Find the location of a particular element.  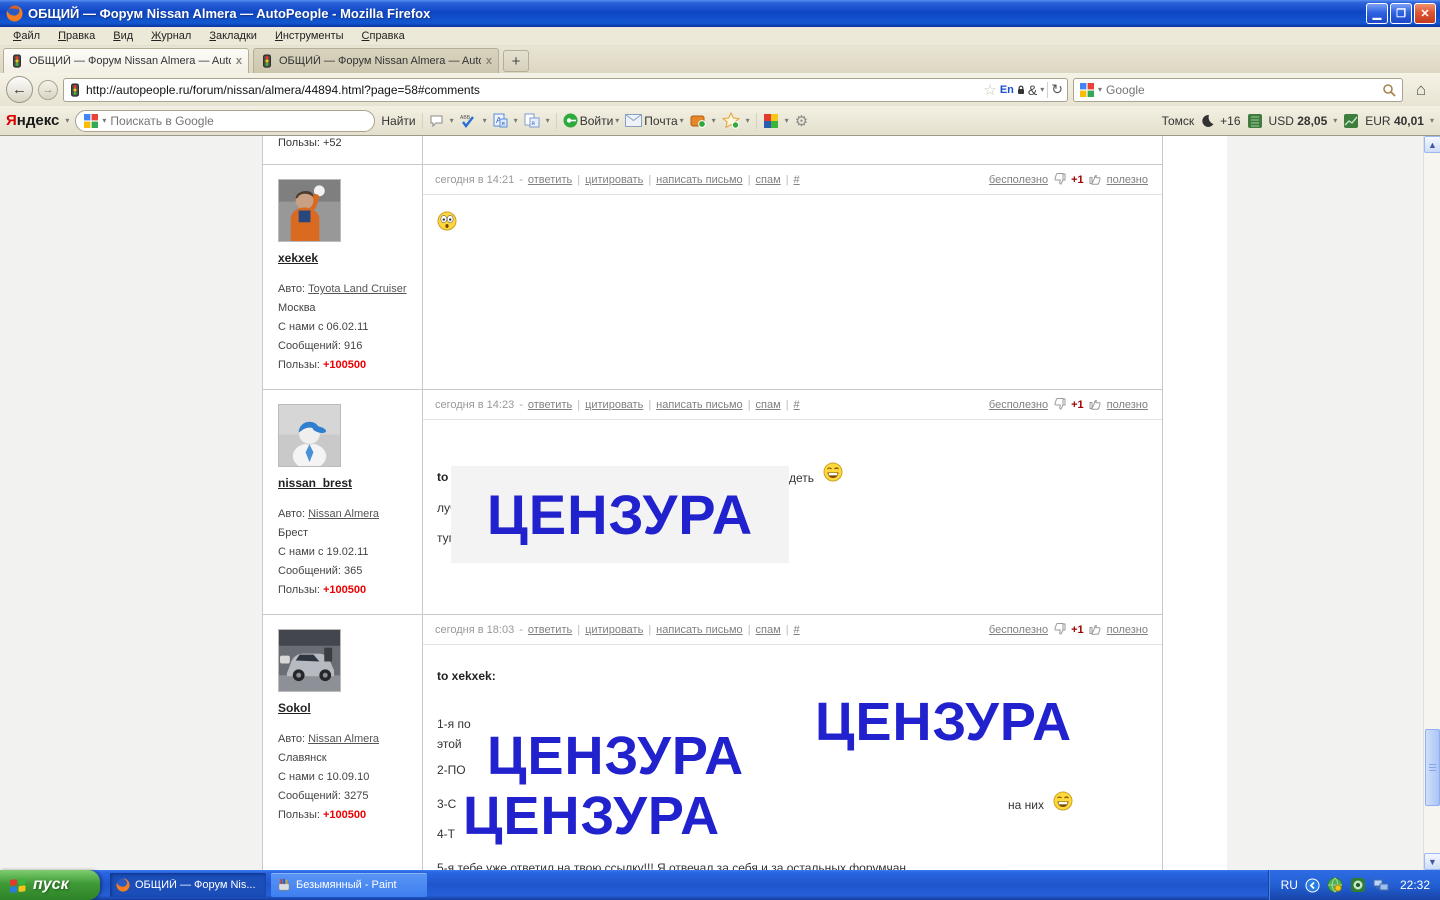

forward-button: → is located at coordinates (48, 89).